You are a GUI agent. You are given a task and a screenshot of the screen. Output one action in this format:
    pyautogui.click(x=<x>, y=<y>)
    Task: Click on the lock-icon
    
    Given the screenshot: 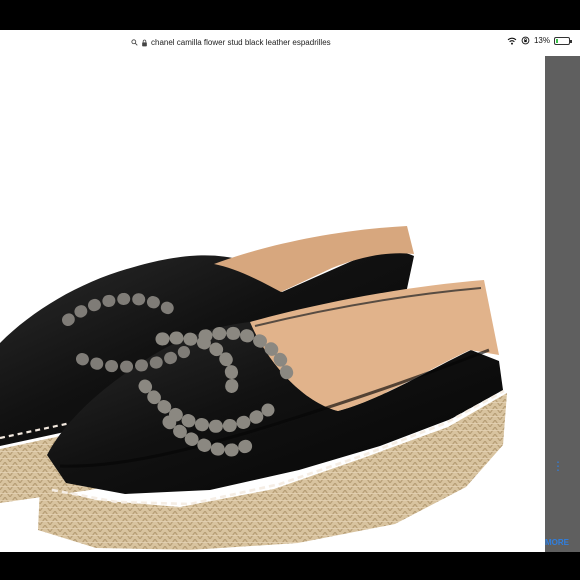 What is the action you would take?
    pyautogui.click(x=144, y=42)
    